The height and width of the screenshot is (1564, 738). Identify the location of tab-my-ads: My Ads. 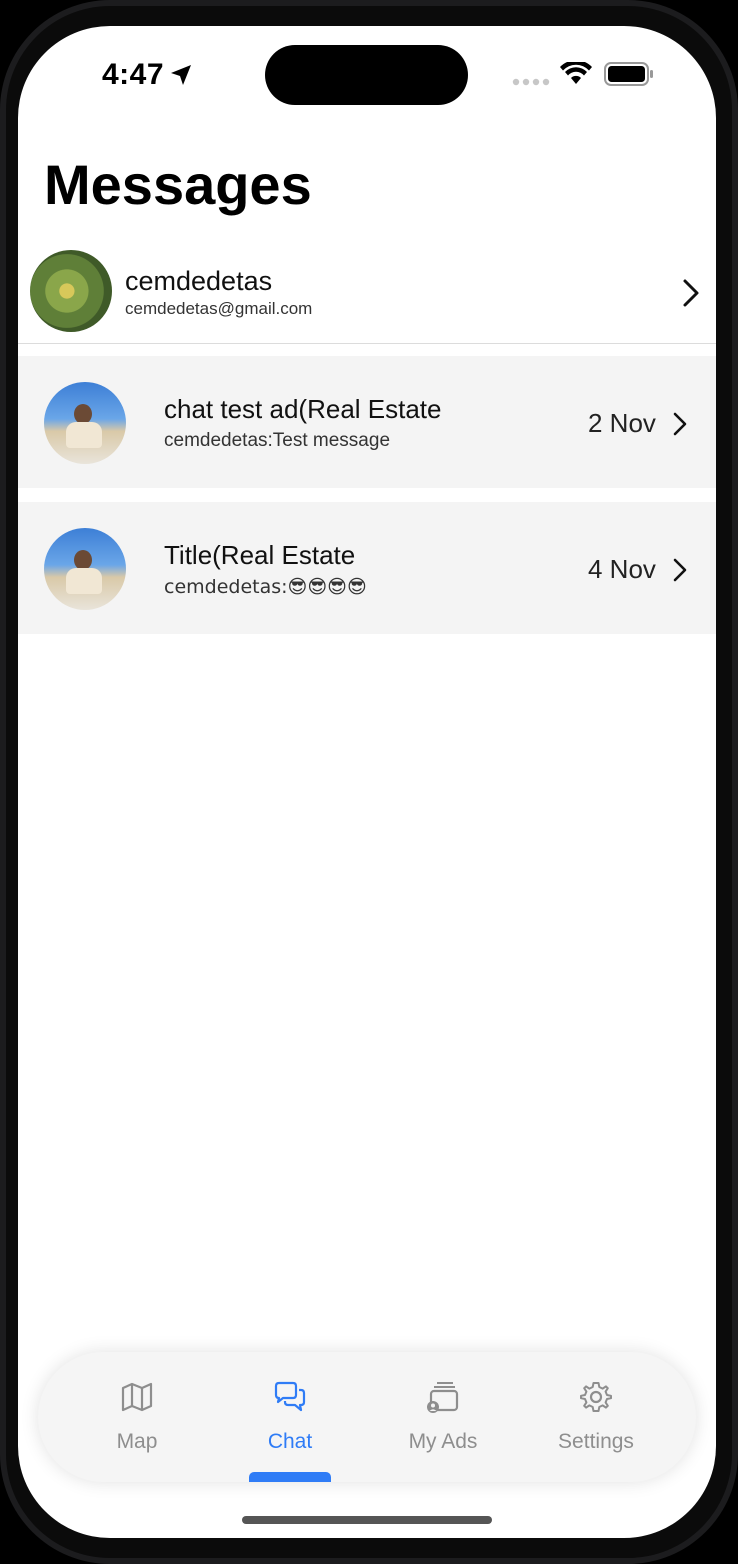
(443, 1417).